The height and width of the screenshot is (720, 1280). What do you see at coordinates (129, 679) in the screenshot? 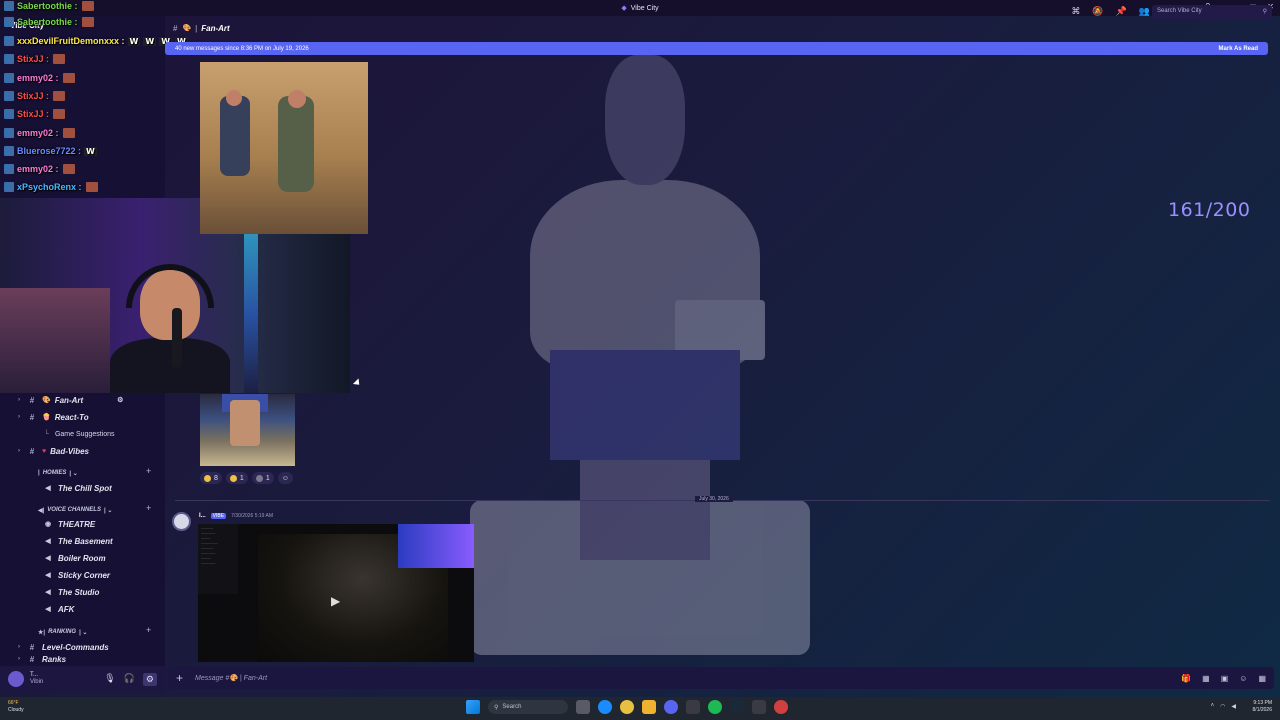
I see `headphones-icon: 🎧` at bounding box center [129, 679].